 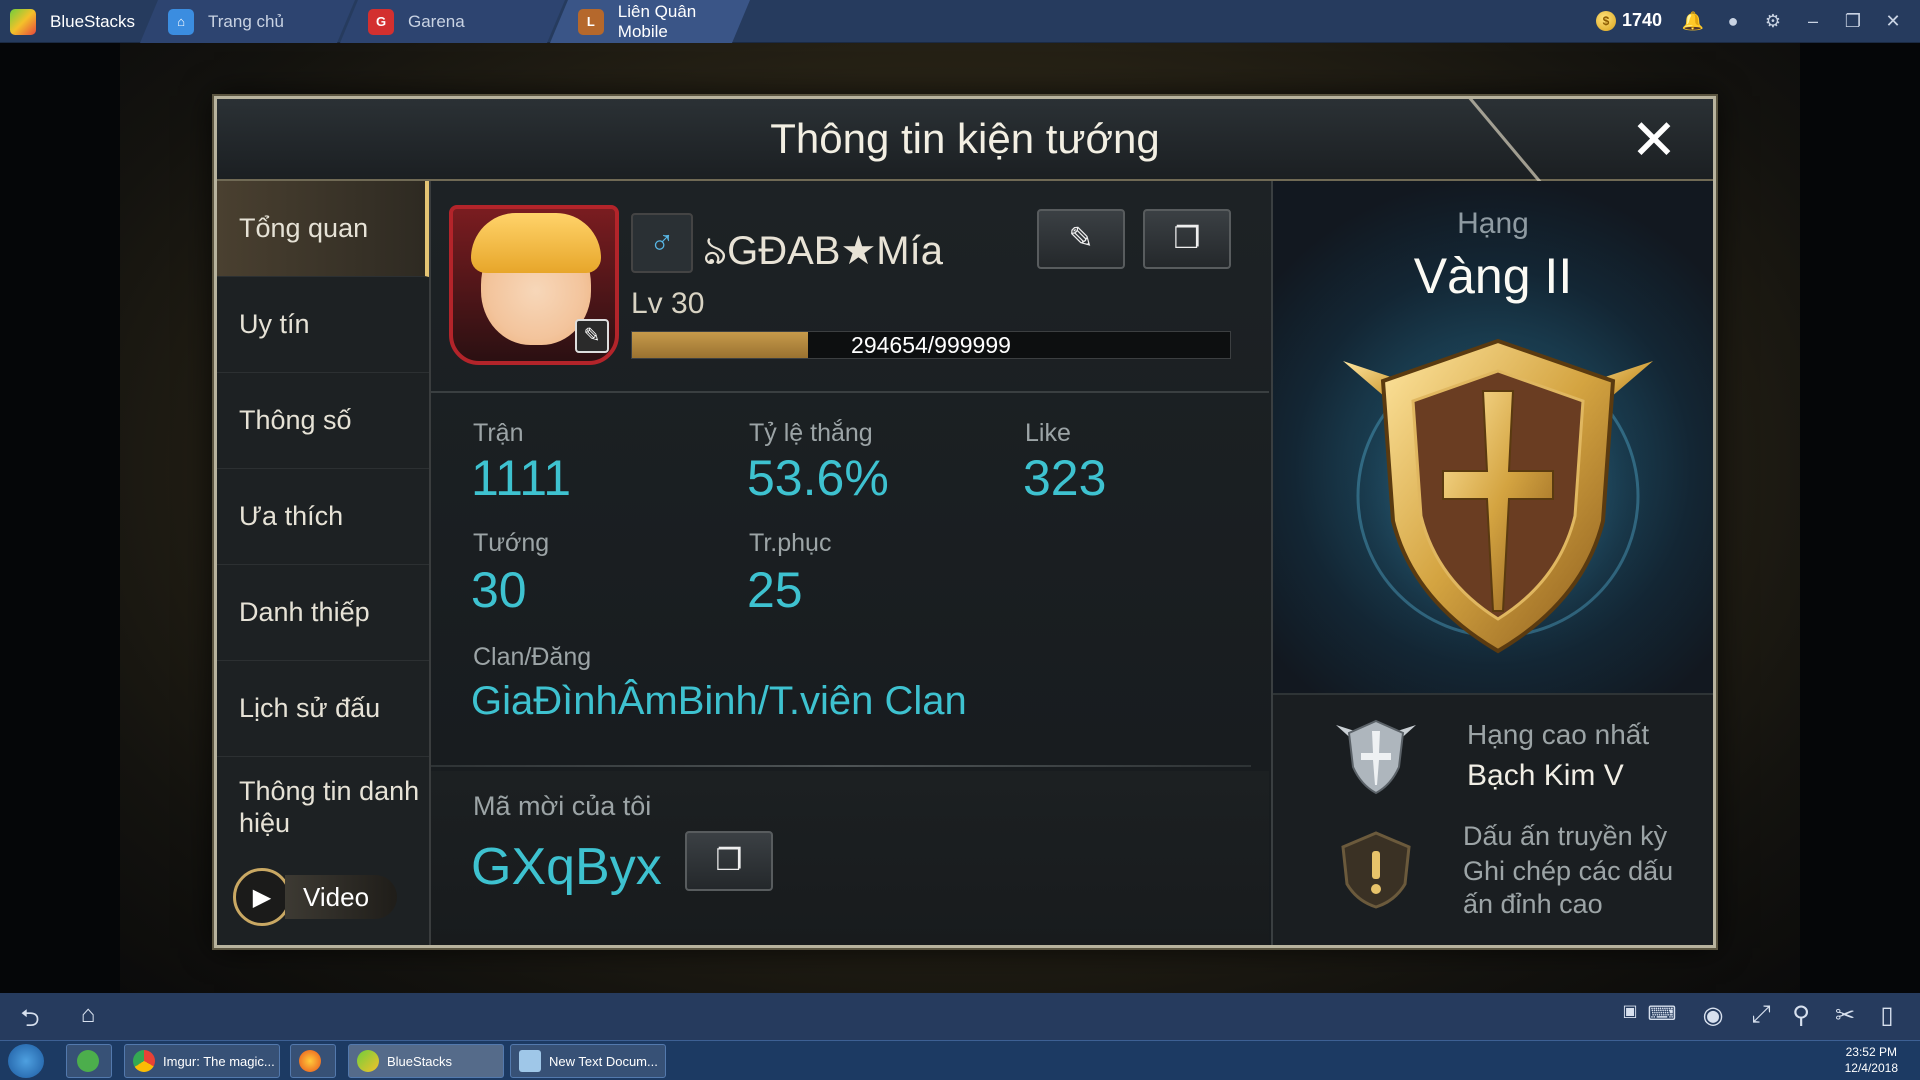 What do you see at coordinates (381, 22) in the screenshot?
I see `garena-icon: G` at bounding box center [381, 22].